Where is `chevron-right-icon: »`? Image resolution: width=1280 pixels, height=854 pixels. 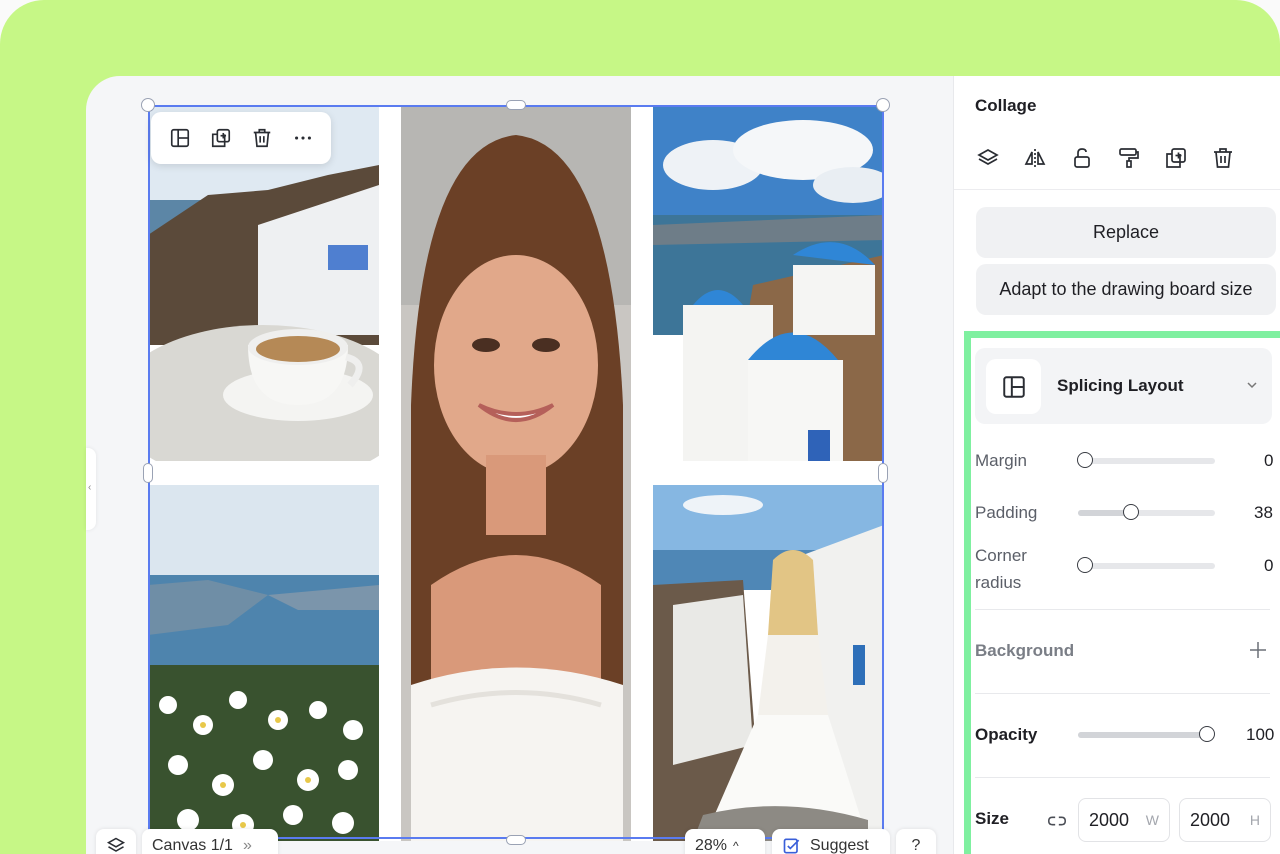
chevron-right-icon: » is located at coordinates (247, 845).